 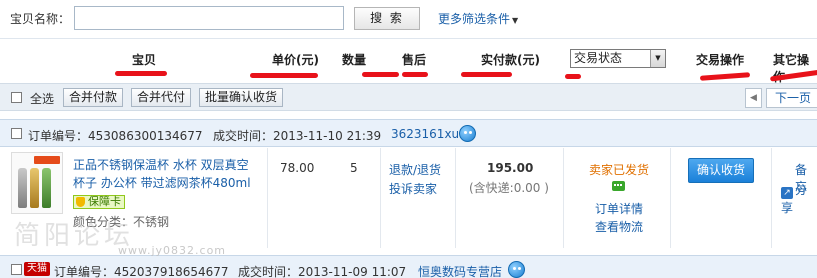 I want to click on order-detail-link: 订单详情, so click(x=619, y=208).